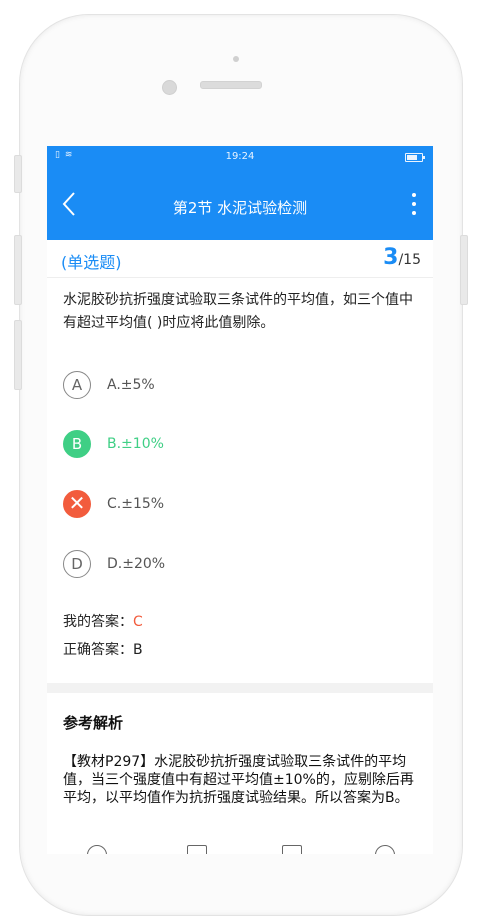 The height and width of the screenshot is (916, 480). I want to click on option-d-text: D.±20%, so click(136, 564).